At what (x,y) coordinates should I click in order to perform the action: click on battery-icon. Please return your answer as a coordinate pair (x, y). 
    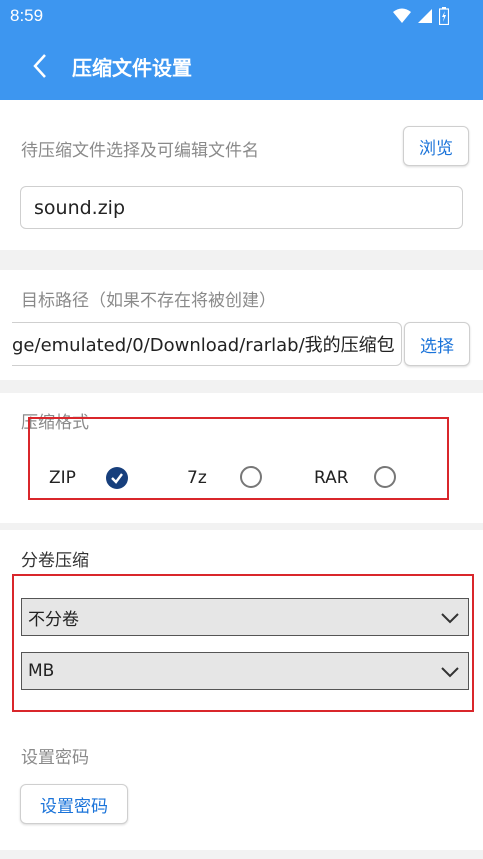
    Looking at the image, I should click on (444, 16).